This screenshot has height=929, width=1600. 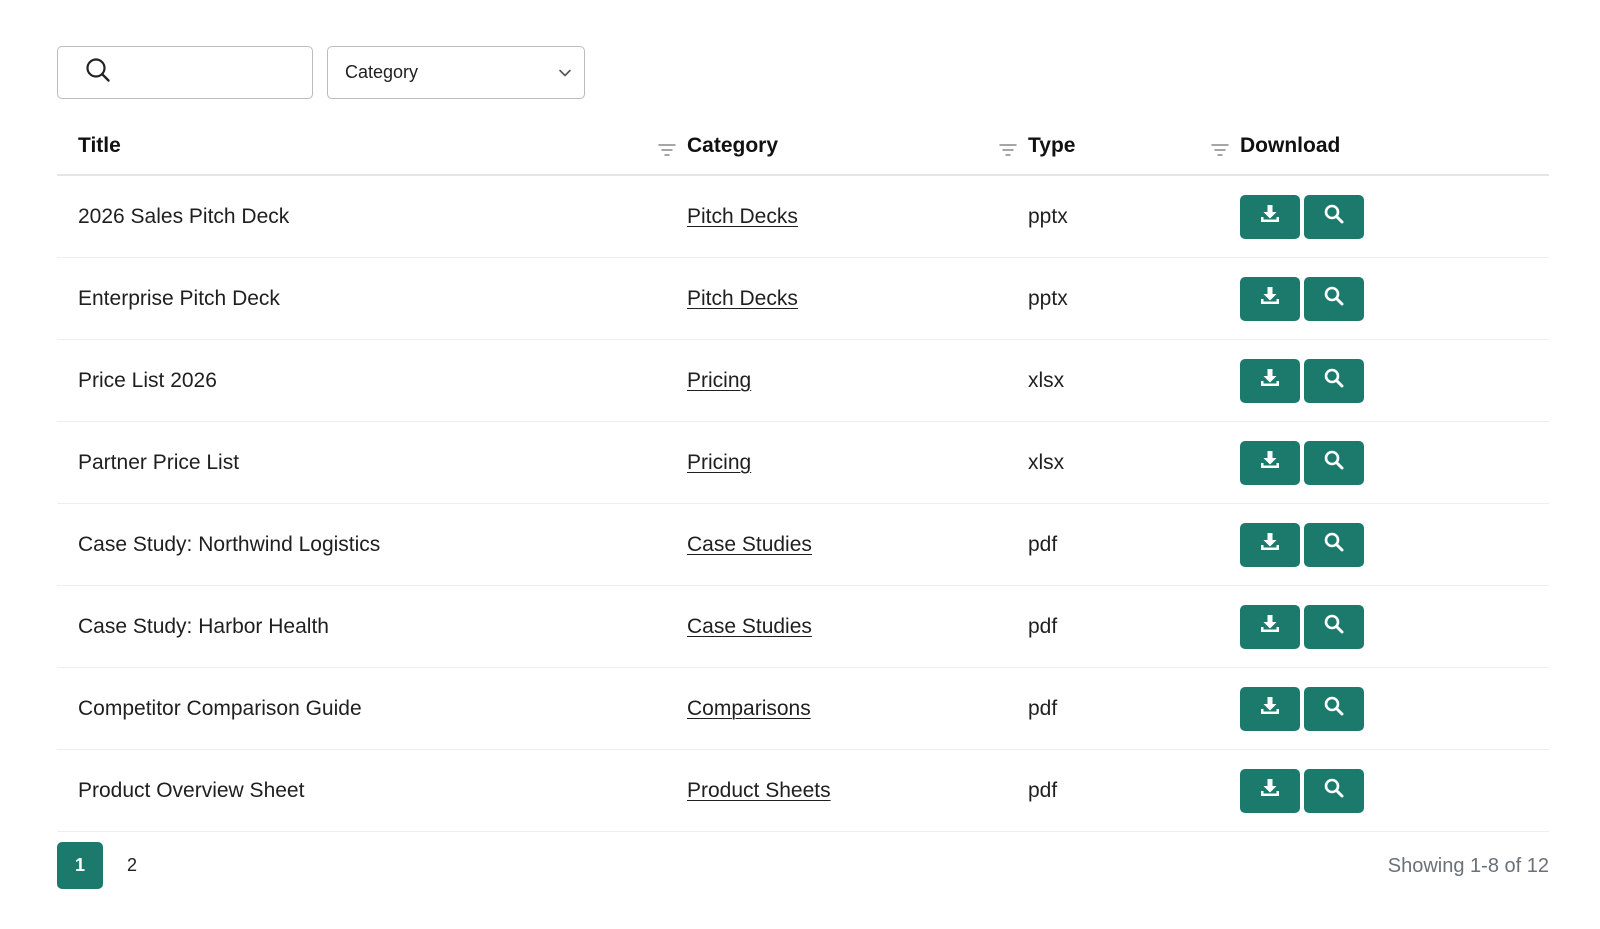 I want to click on table-header: Title Category Type Download, so click(x=803, y=146).